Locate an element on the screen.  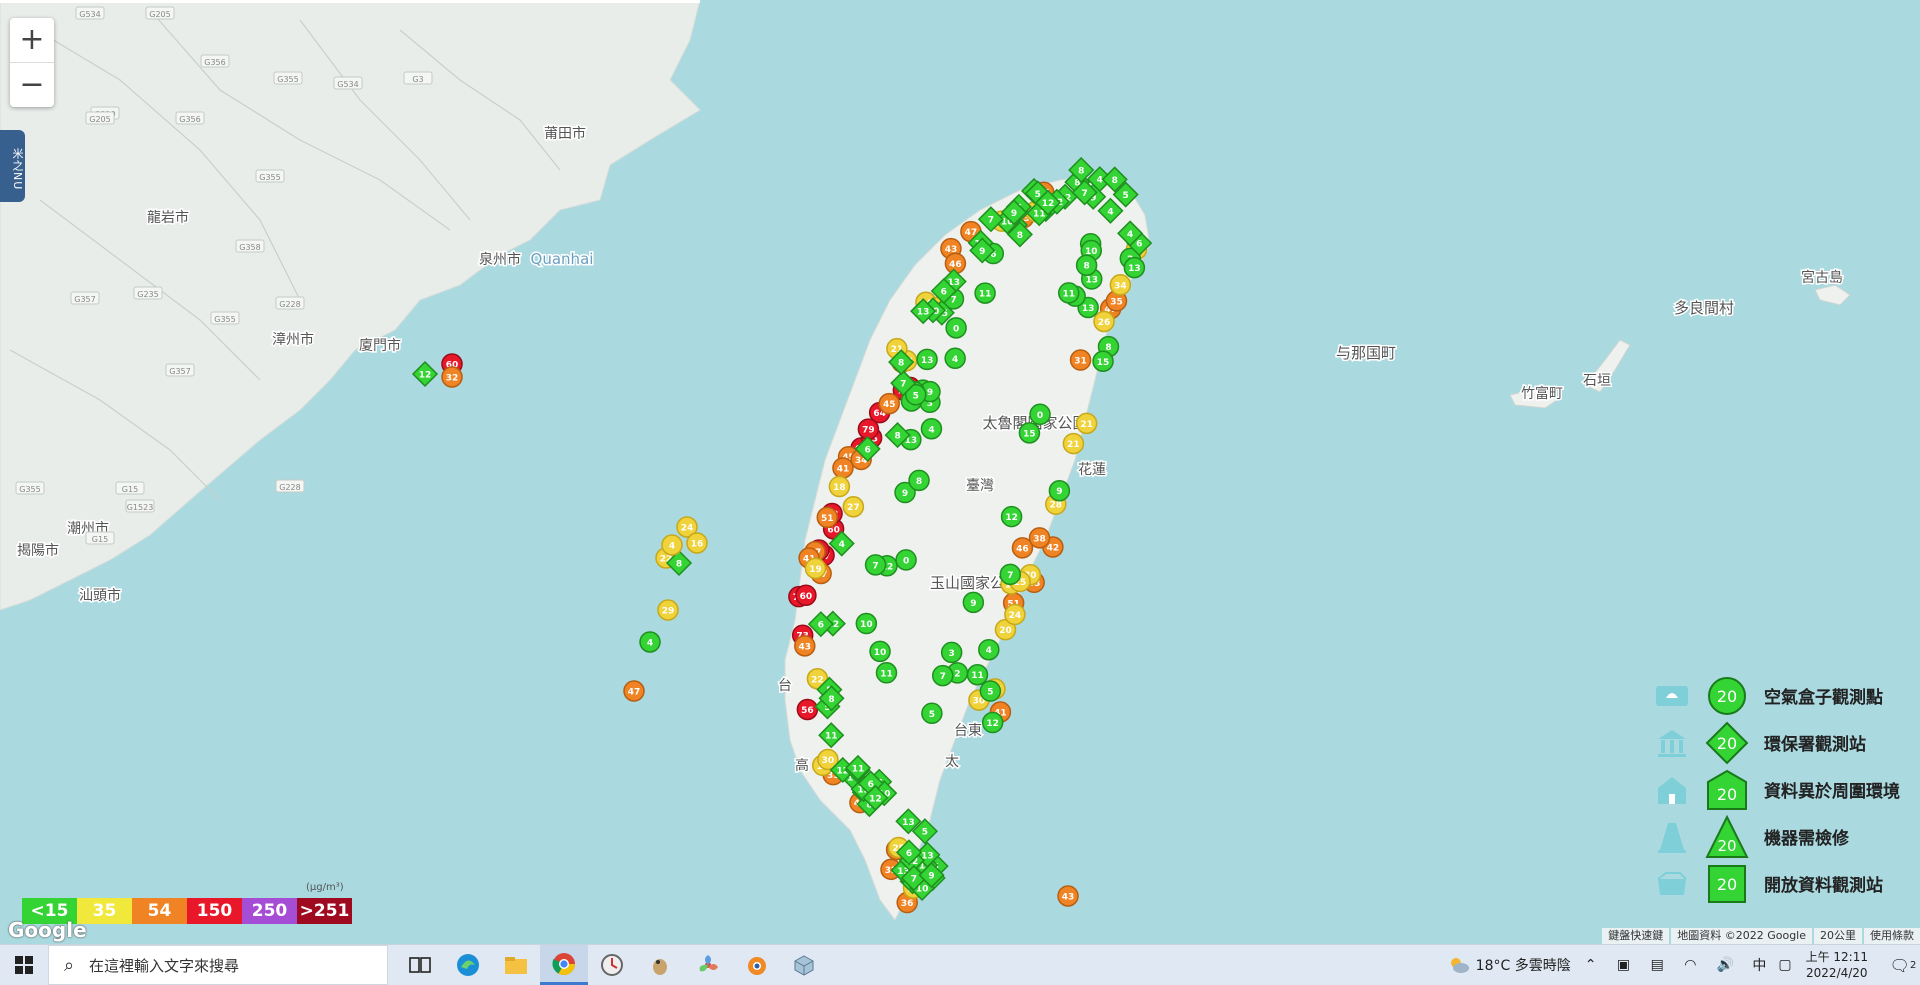
airbox-marker: 27 is located at coordinates (853, 506).